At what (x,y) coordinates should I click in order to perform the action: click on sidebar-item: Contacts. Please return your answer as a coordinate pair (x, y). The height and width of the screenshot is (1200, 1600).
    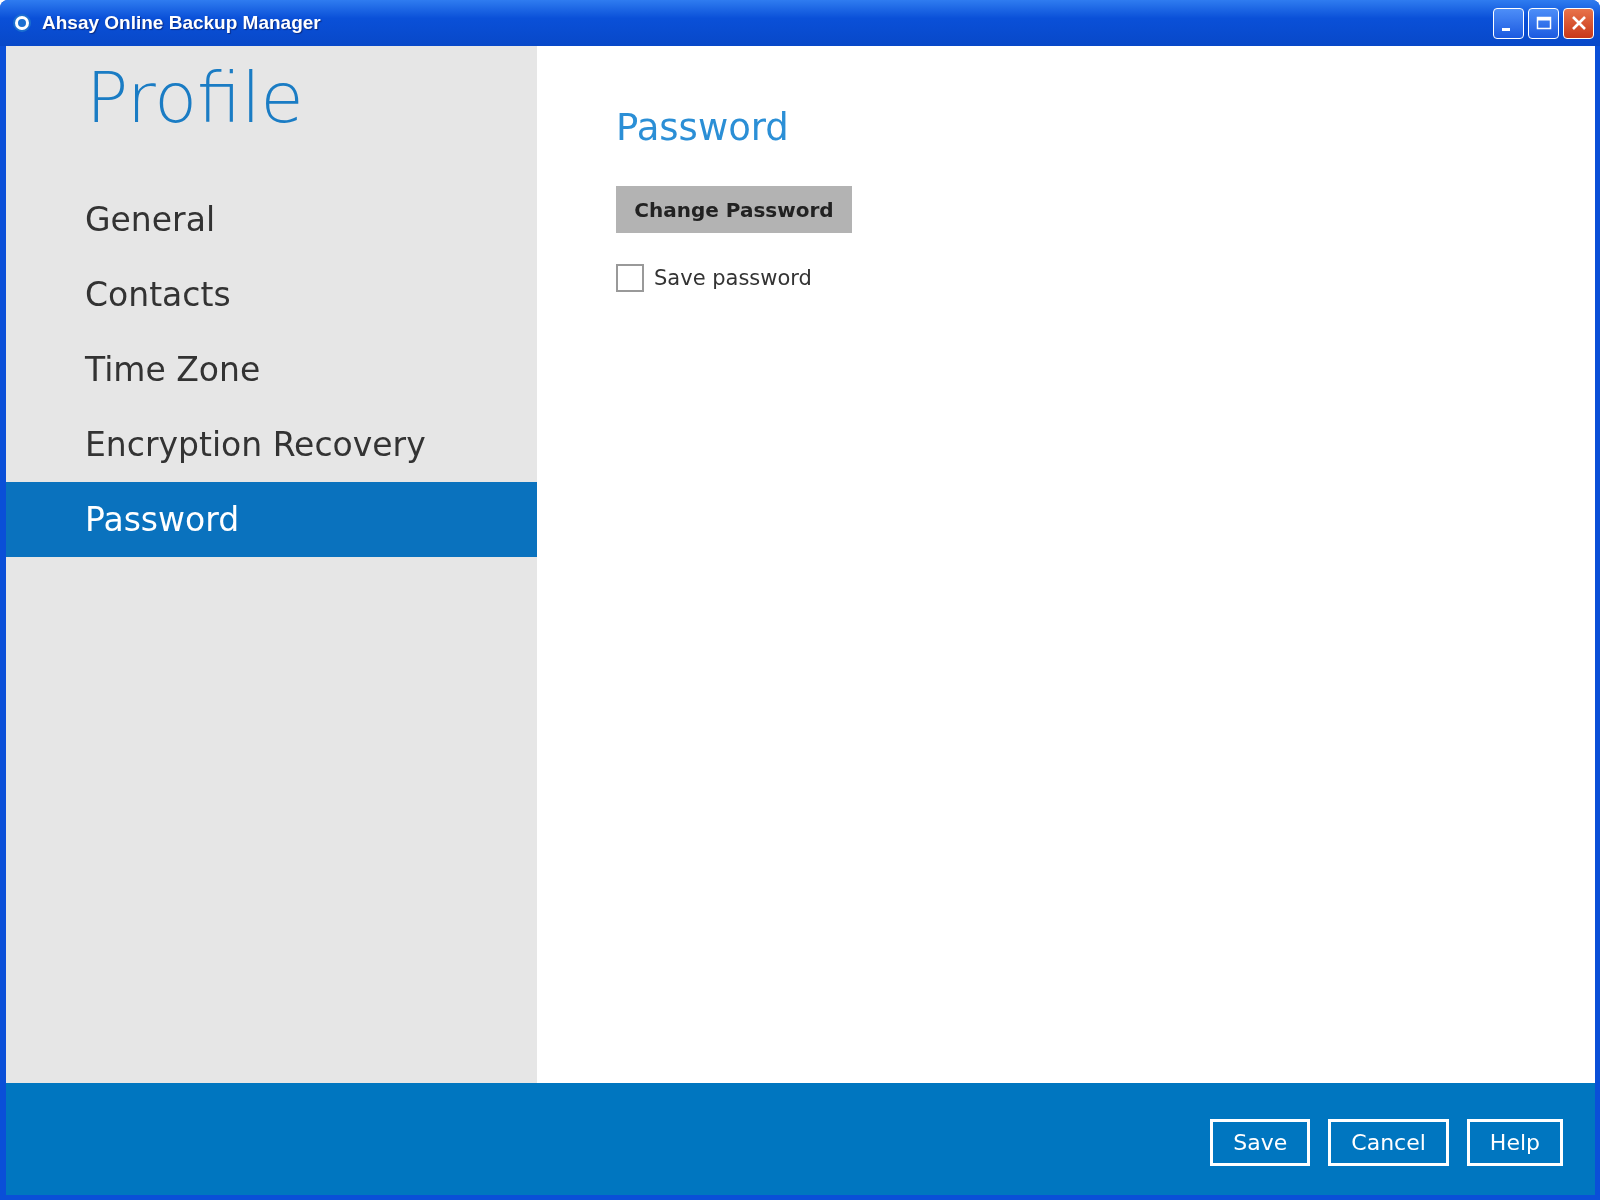
    Looking at the image, I should click on (271, 294).